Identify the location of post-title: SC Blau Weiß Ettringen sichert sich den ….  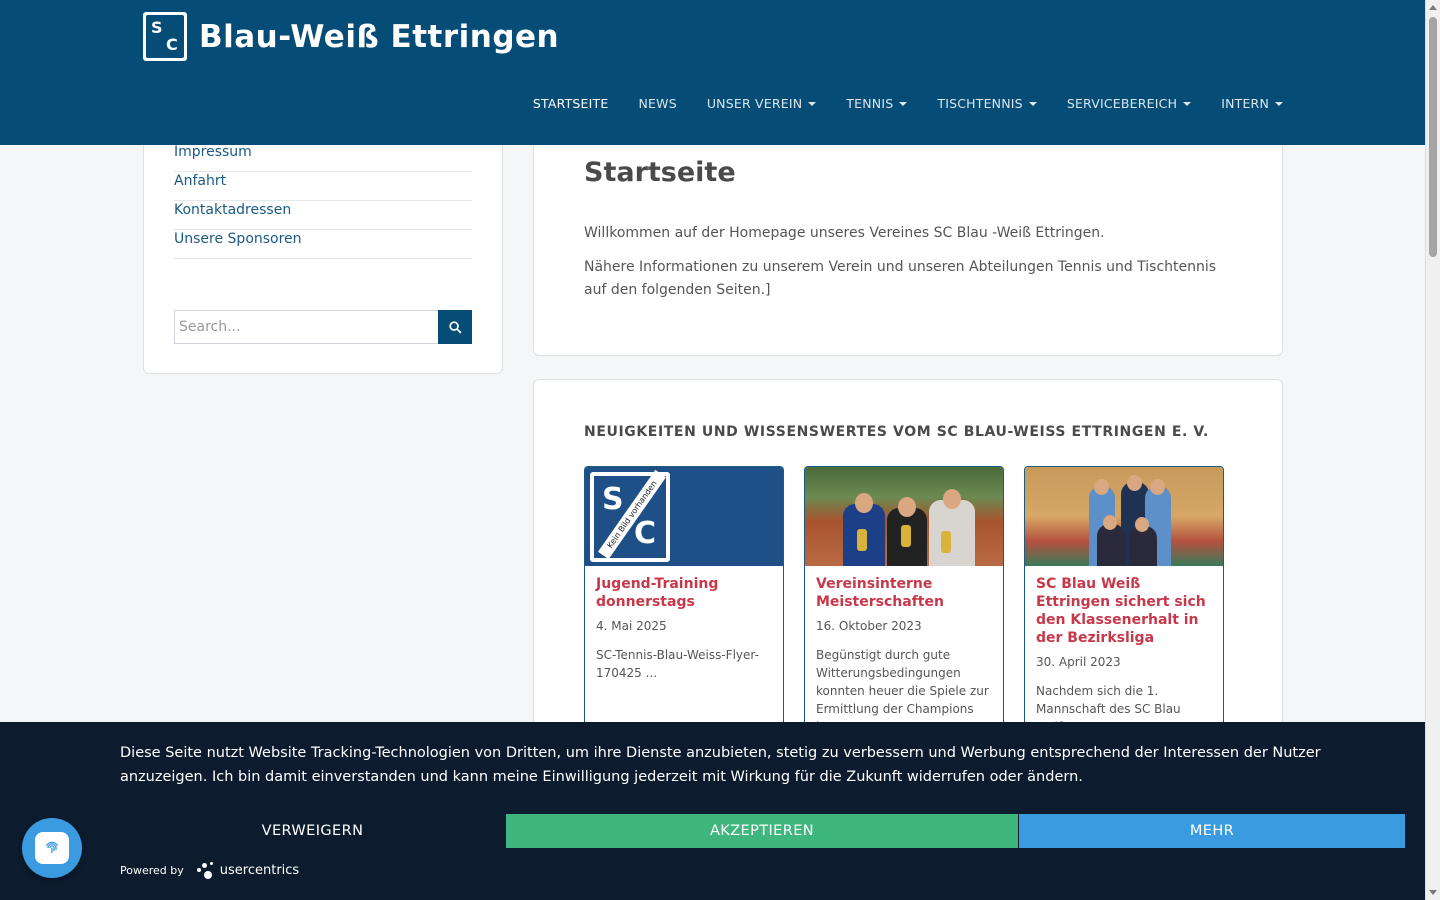
(1124, 611).